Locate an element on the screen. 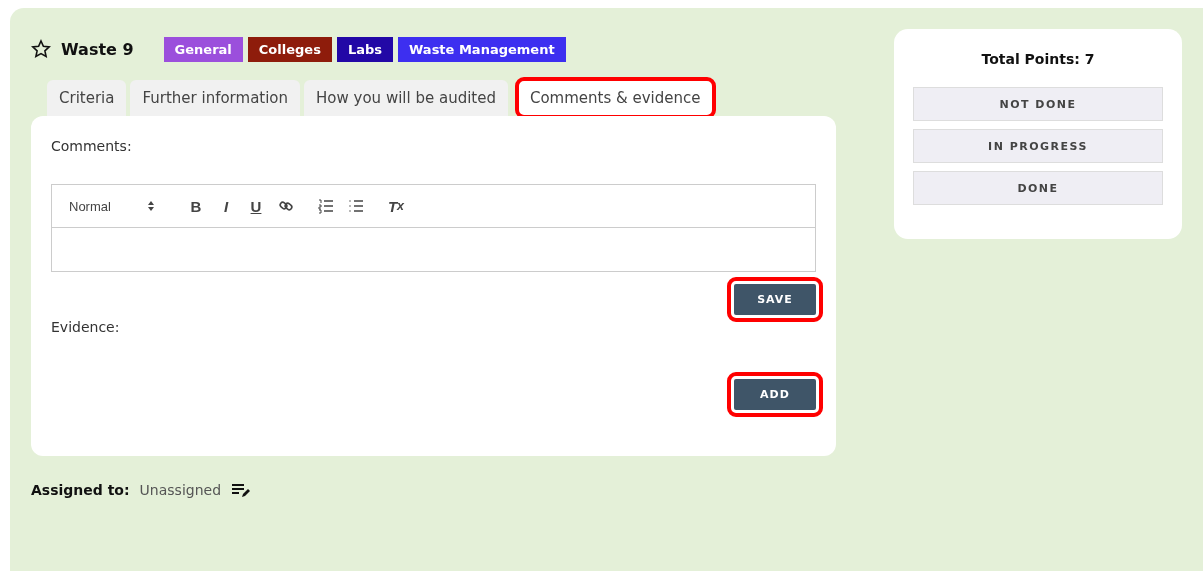  item-title: Waste 9 is located at coordinates (97, 49).